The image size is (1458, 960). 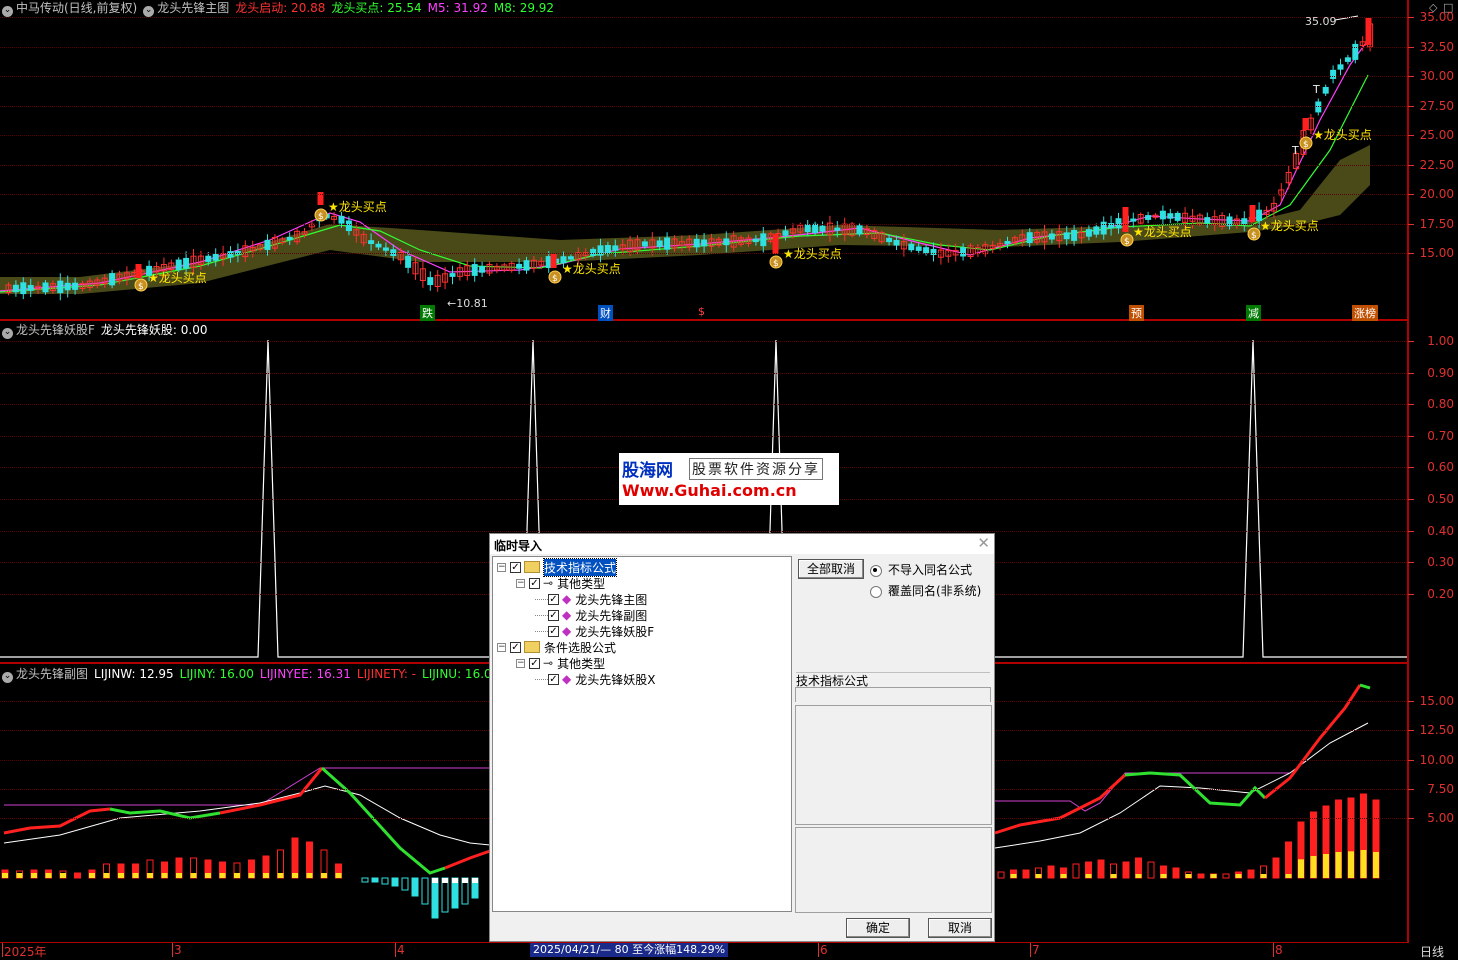 I want to click on right-axis-divider, so click(x=1408, y=471).